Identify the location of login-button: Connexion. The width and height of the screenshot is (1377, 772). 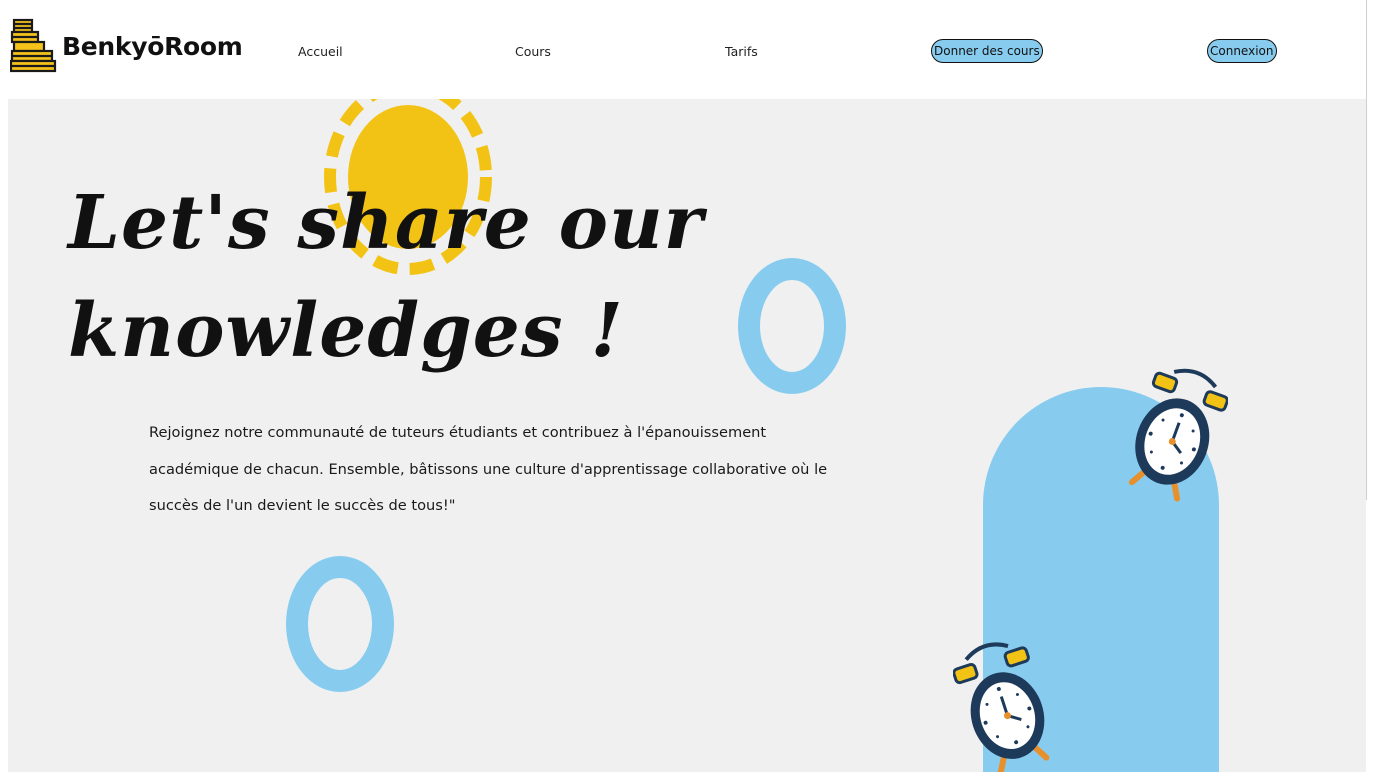
(1242, 51).